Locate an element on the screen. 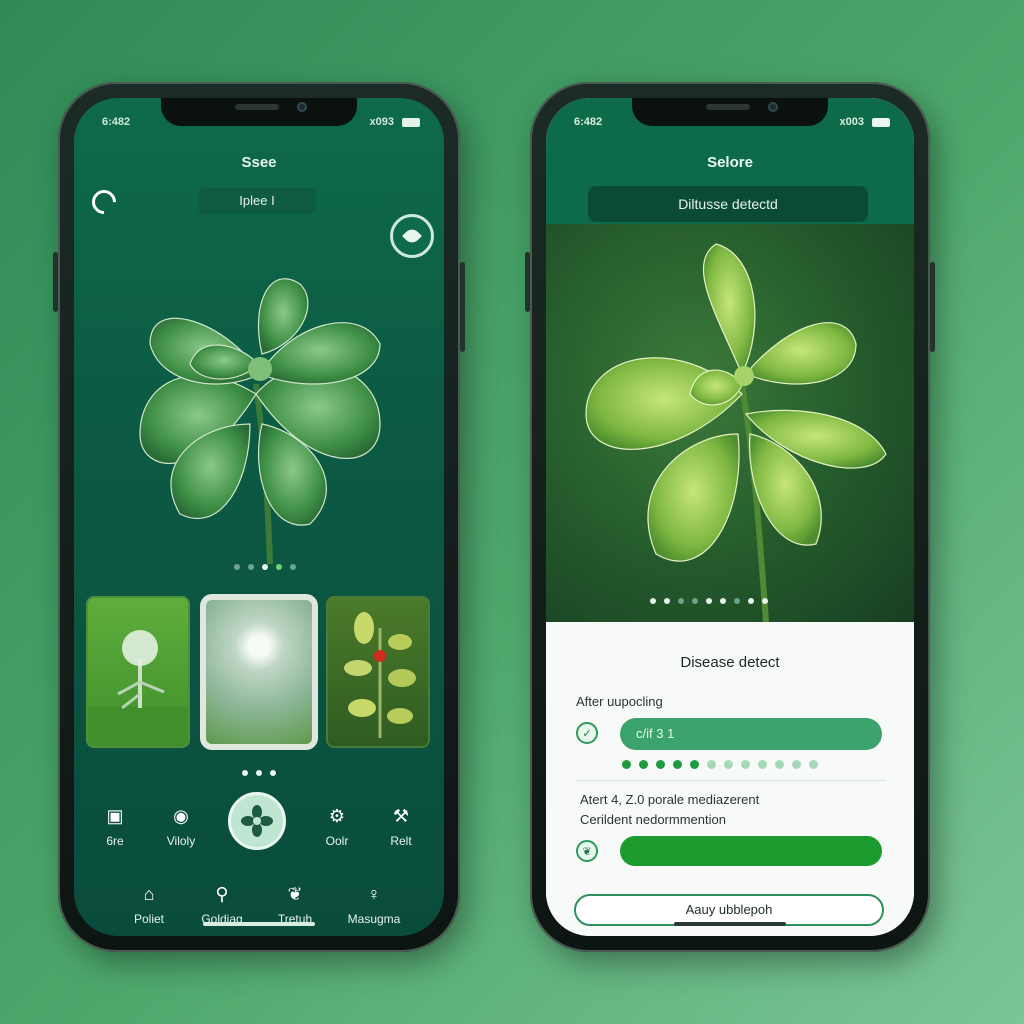 This screenshot has height=1024, width=1024. nav-label: Viloly is located at coordinates (181, 841).